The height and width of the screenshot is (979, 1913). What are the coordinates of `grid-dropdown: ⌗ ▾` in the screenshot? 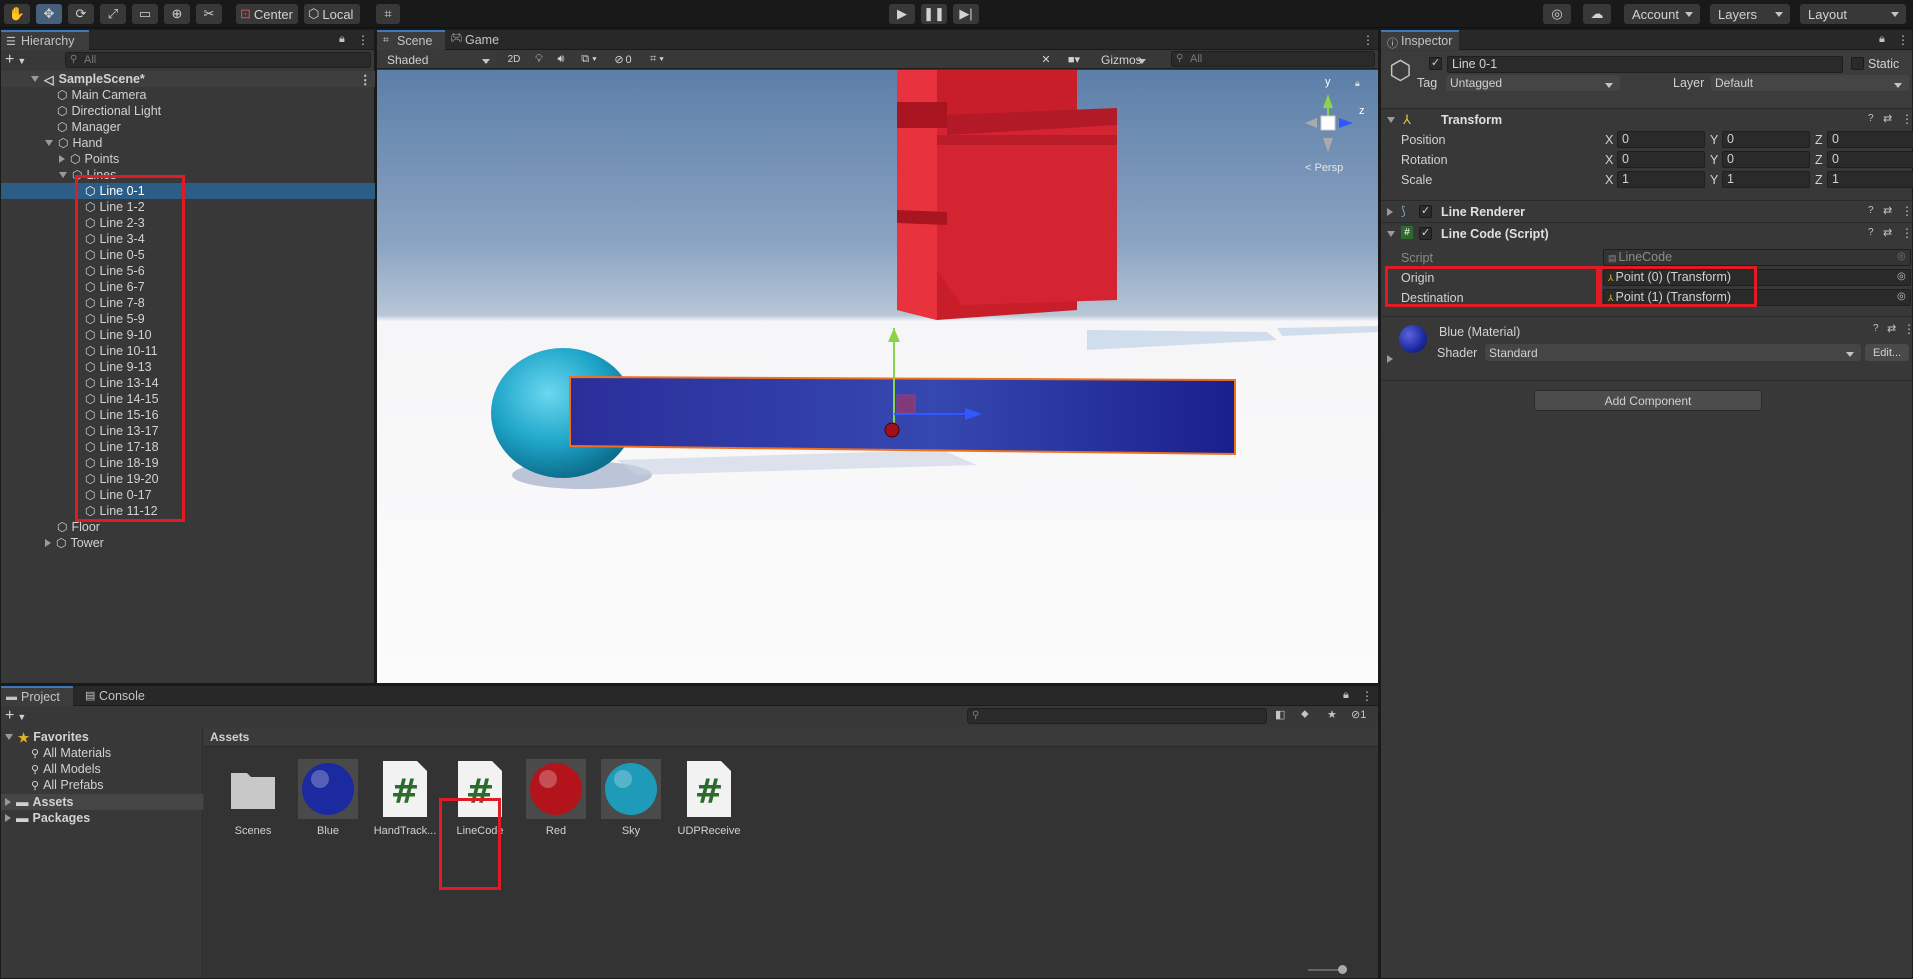 It's located at (657, 59).